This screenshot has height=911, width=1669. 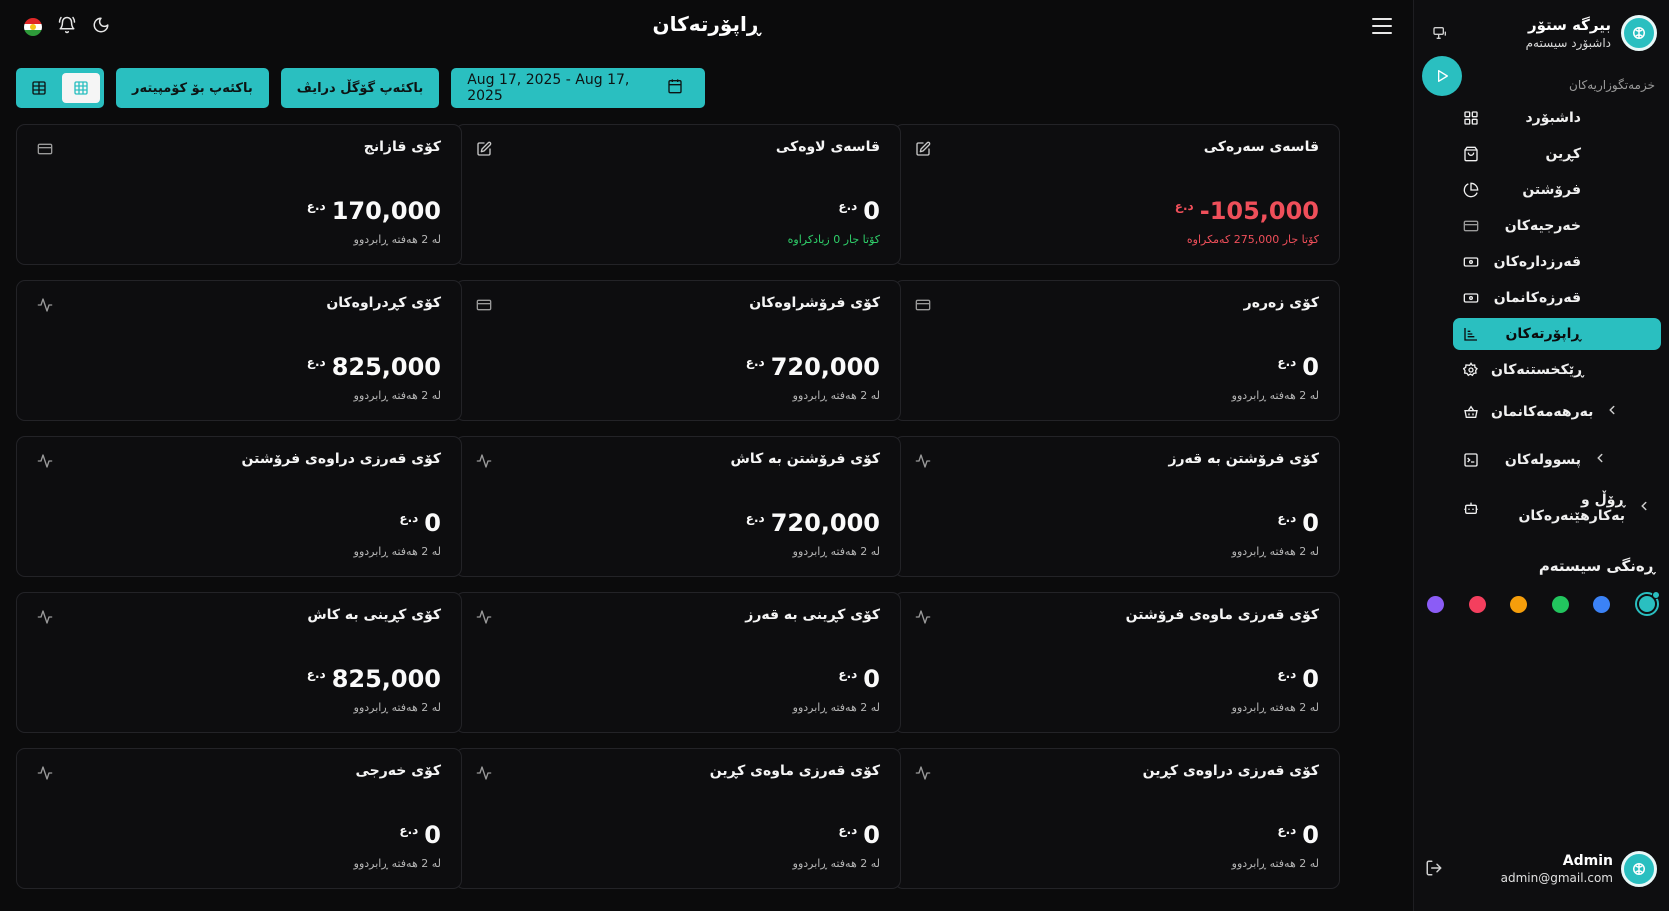 What do you see at coordinates (1639, 33) in the screenshot?
I see `brand-logo` at bounding box center [1639, 33].